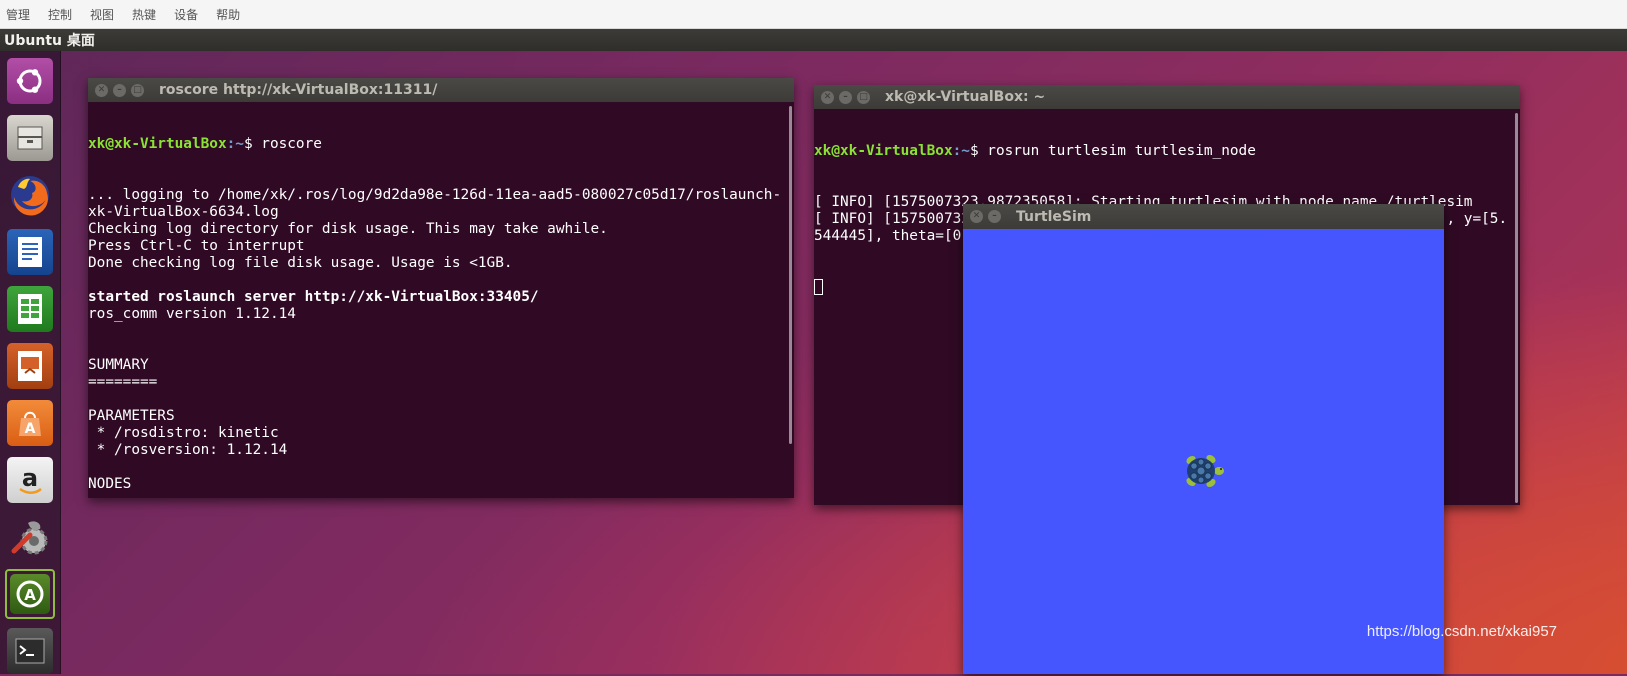 Image resolution: width=1627 pixels, height=676 pixels. What do you see at coordinates (228, 14) in the screenshot?
I see `menu-help: 帮助` at bounding box center [228, 14].